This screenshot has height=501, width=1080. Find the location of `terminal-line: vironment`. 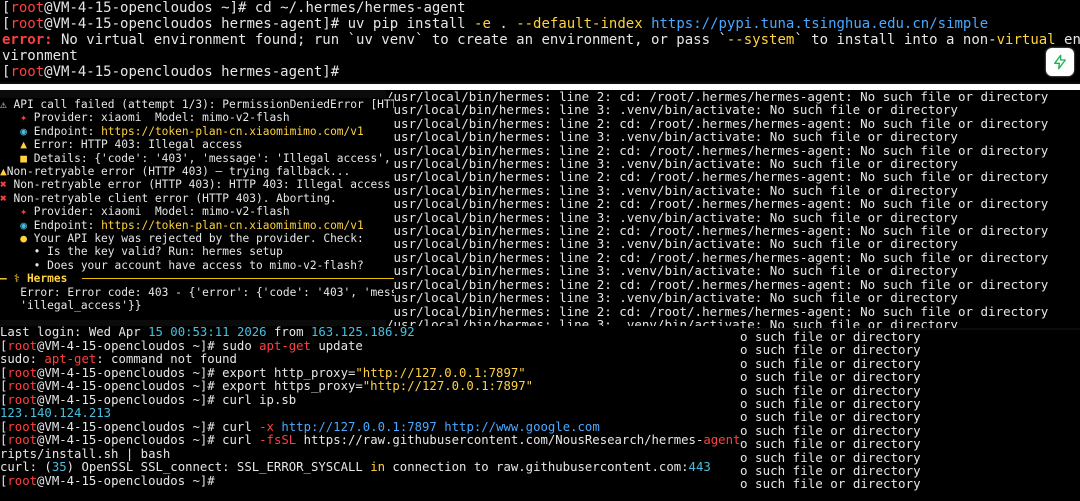

terminal-line: vironment is located at coordinates (541, 56).